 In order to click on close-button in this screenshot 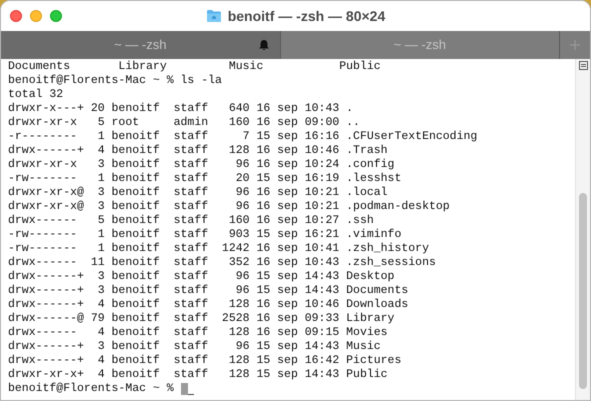, I will do `click(16, 16)`.